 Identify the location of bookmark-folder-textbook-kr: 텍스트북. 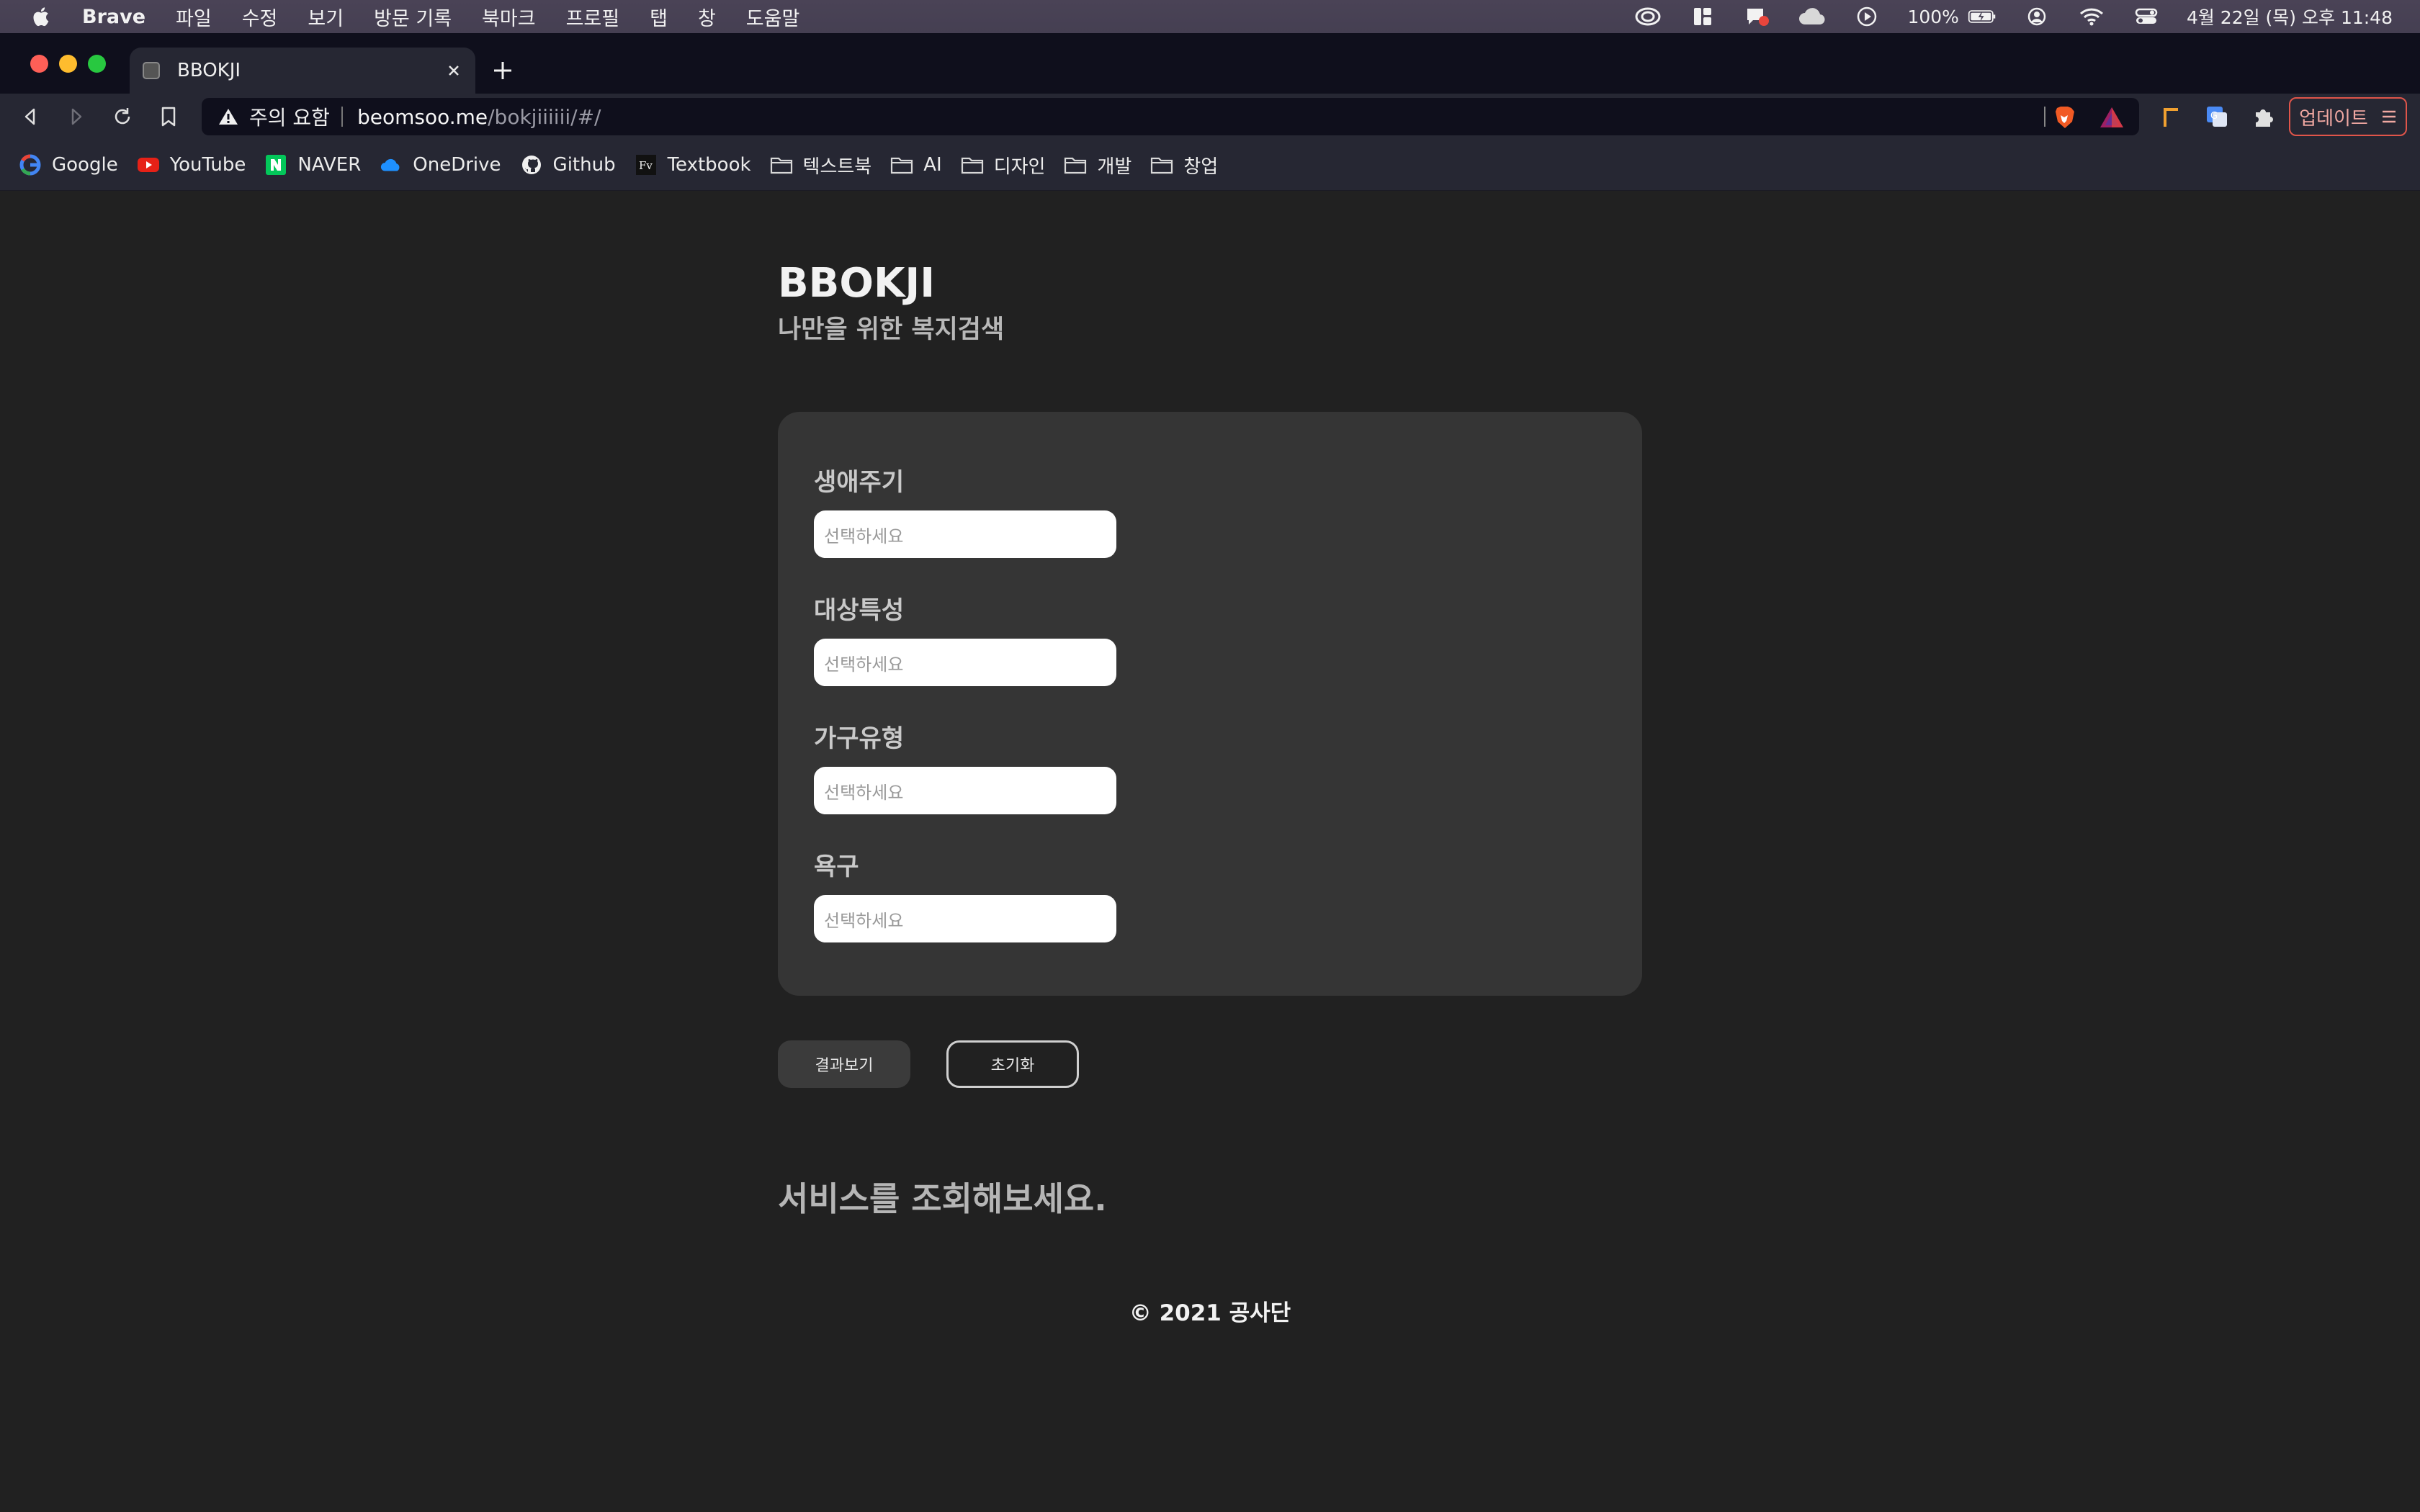
(821, 165).